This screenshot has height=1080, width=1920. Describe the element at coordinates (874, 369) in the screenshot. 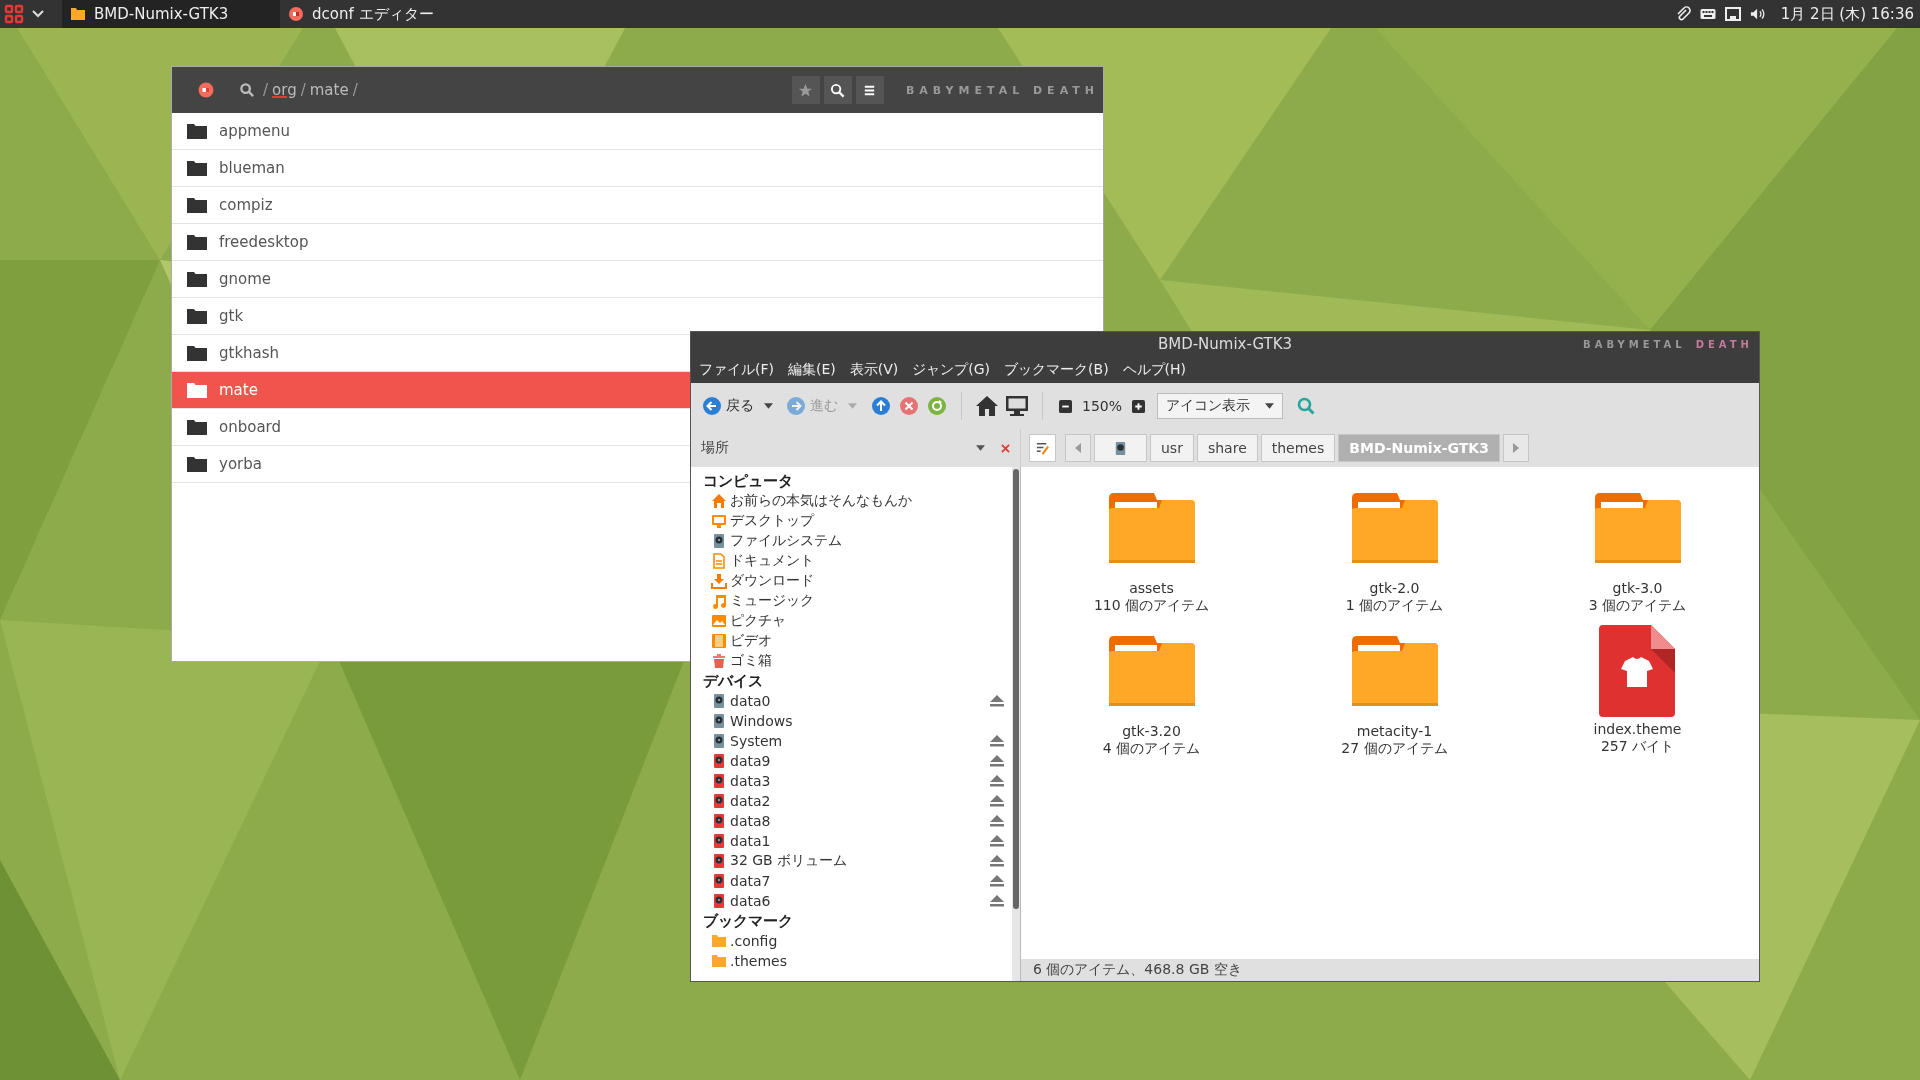

I see `menu-item: 表示(V)` at that location.